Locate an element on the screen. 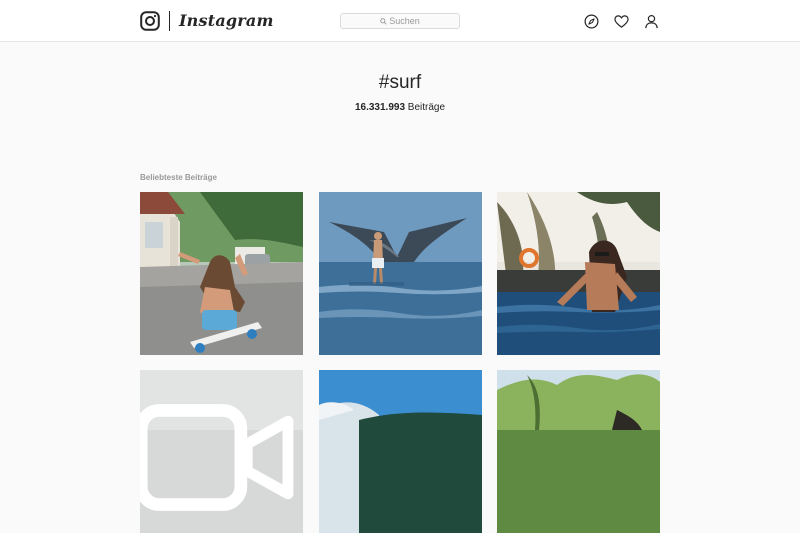 This screenshot has width=800, height=533. search-input: Suchen is located at coordinates (400, 21).